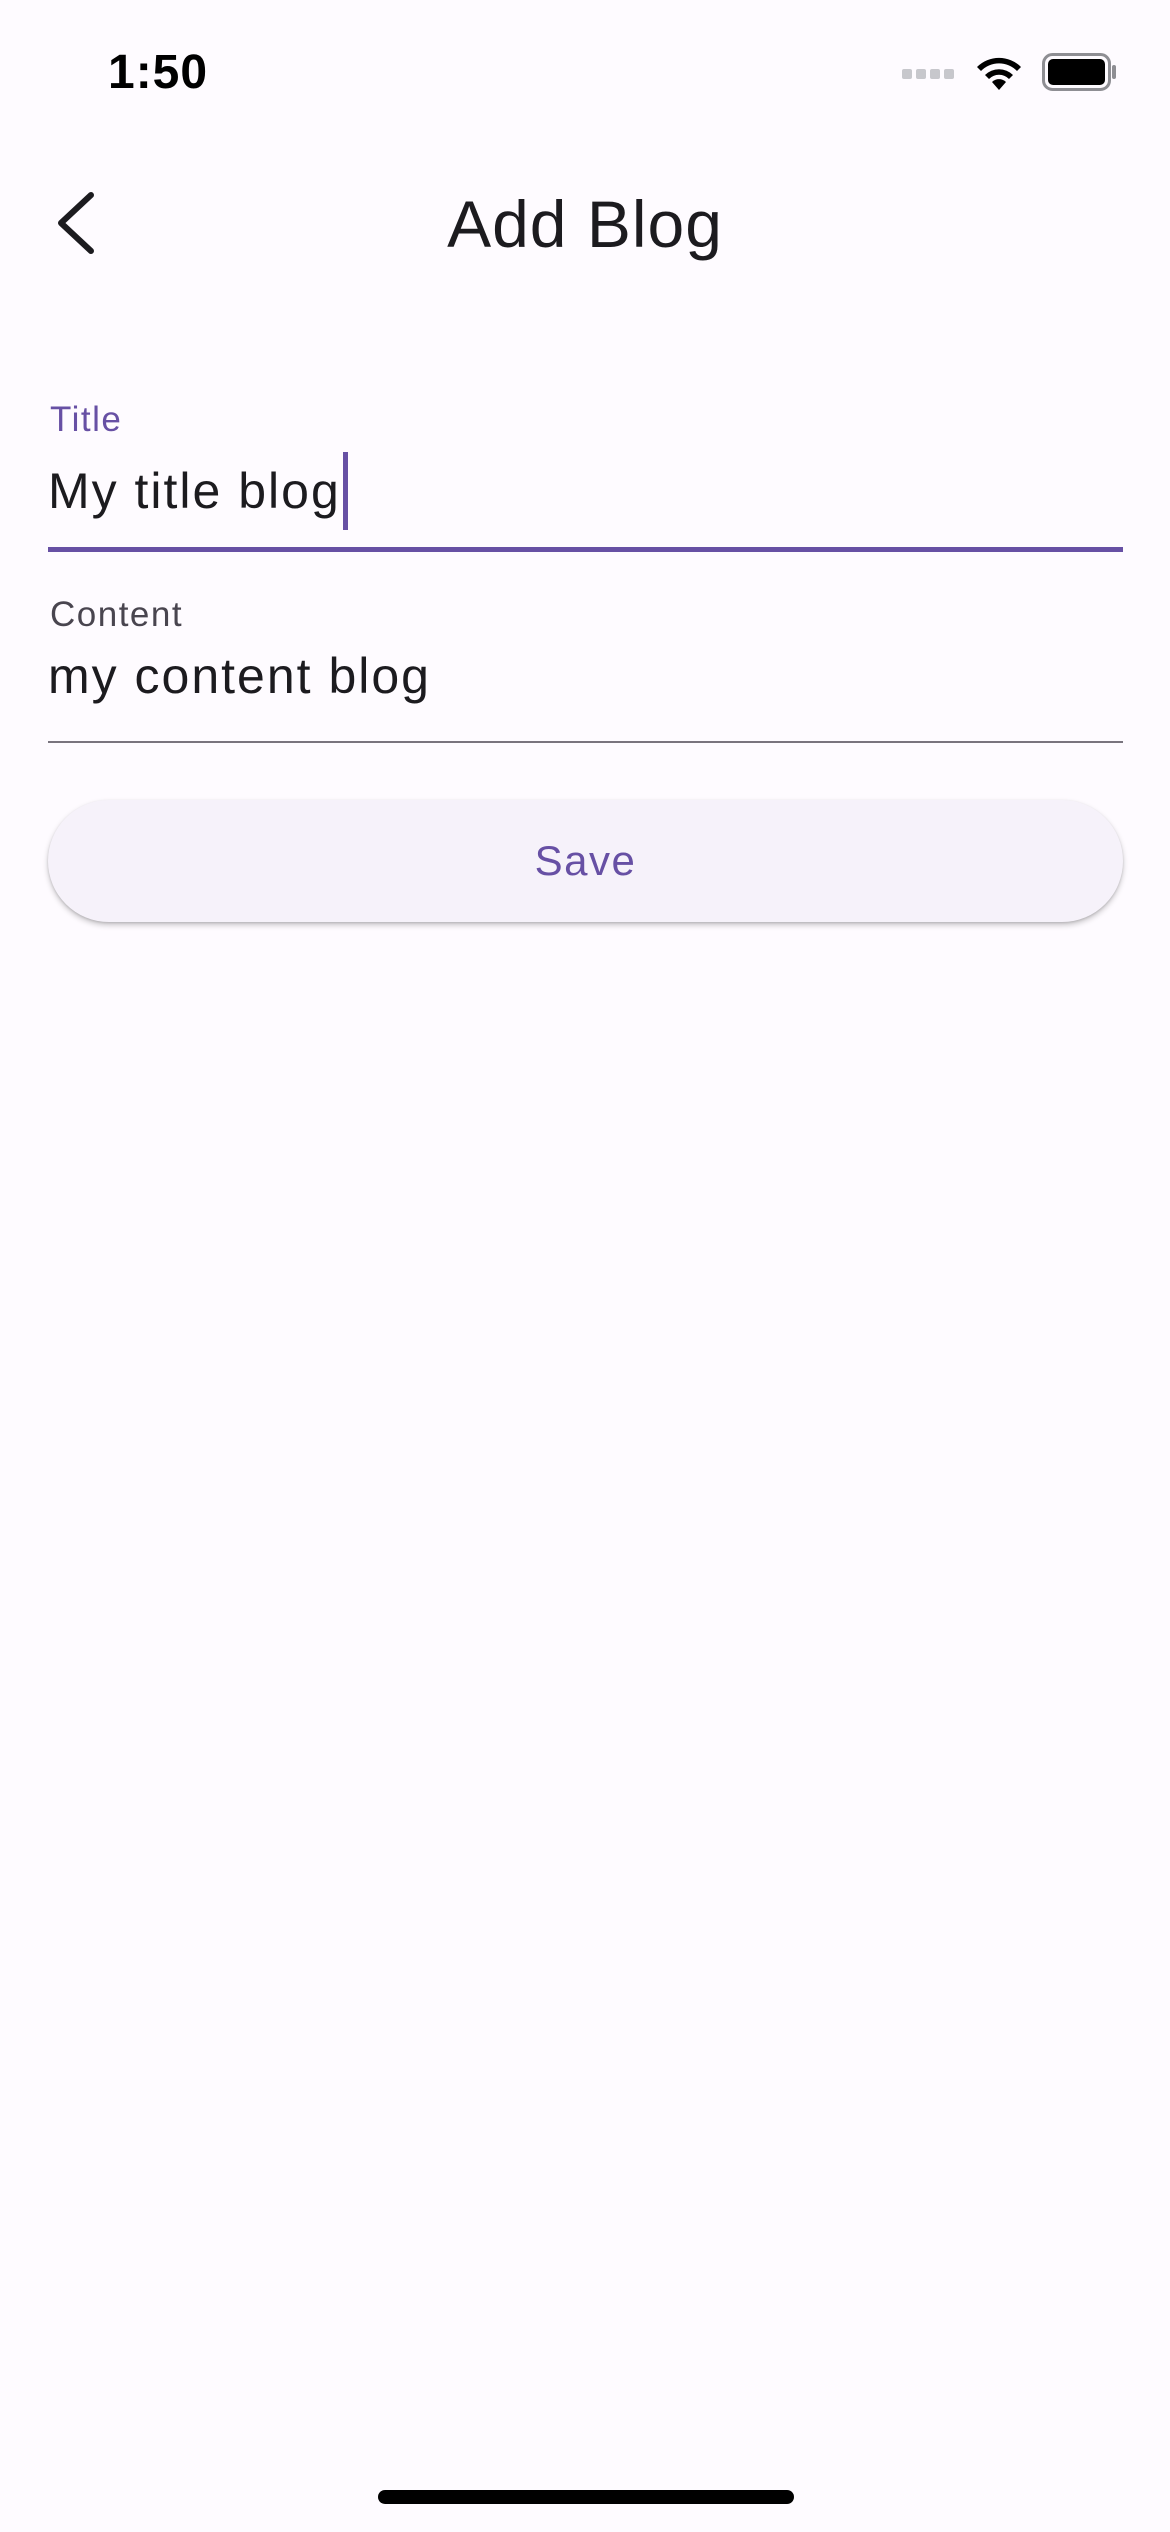 This screenshot has width=1170, height=2532. I want to click on save-button-label: Save, so click(585, 860).